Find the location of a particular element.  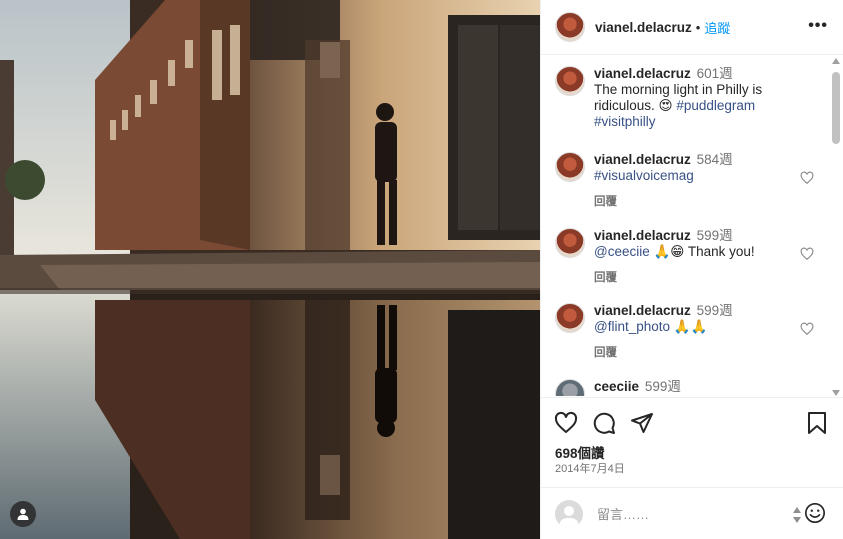

current-user-avatar is located at coordinates (569, 513).